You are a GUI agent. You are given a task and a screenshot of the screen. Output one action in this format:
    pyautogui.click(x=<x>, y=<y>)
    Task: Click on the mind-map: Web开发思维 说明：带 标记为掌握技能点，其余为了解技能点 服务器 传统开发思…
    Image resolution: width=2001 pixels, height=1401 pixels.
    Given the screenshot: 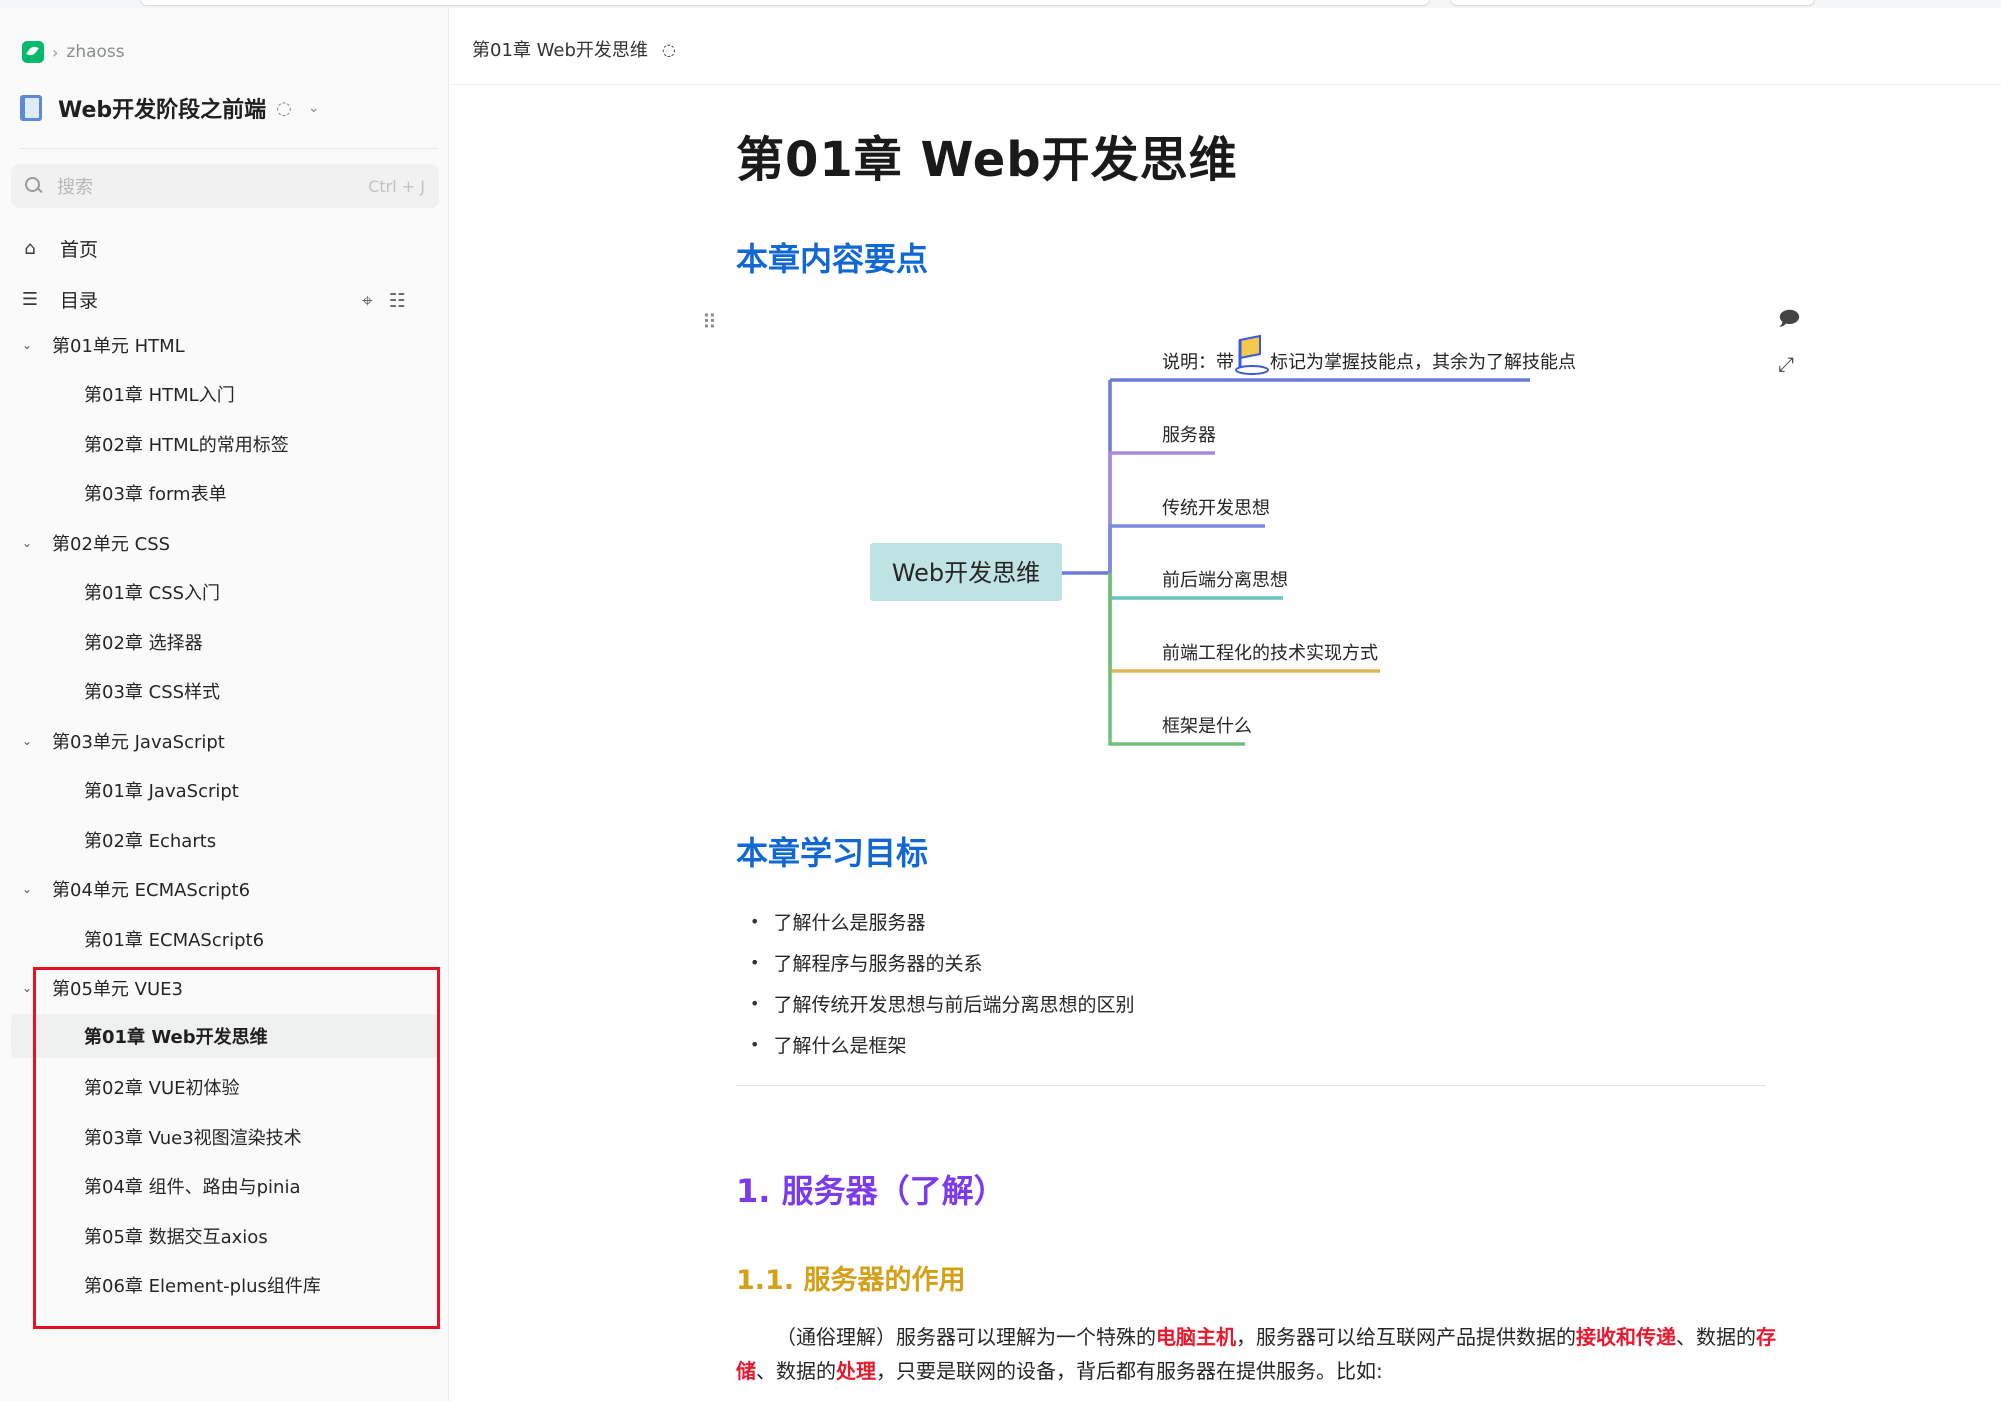 What is the action you would take?
    pyautogui.click(x=1250, y=548)
    